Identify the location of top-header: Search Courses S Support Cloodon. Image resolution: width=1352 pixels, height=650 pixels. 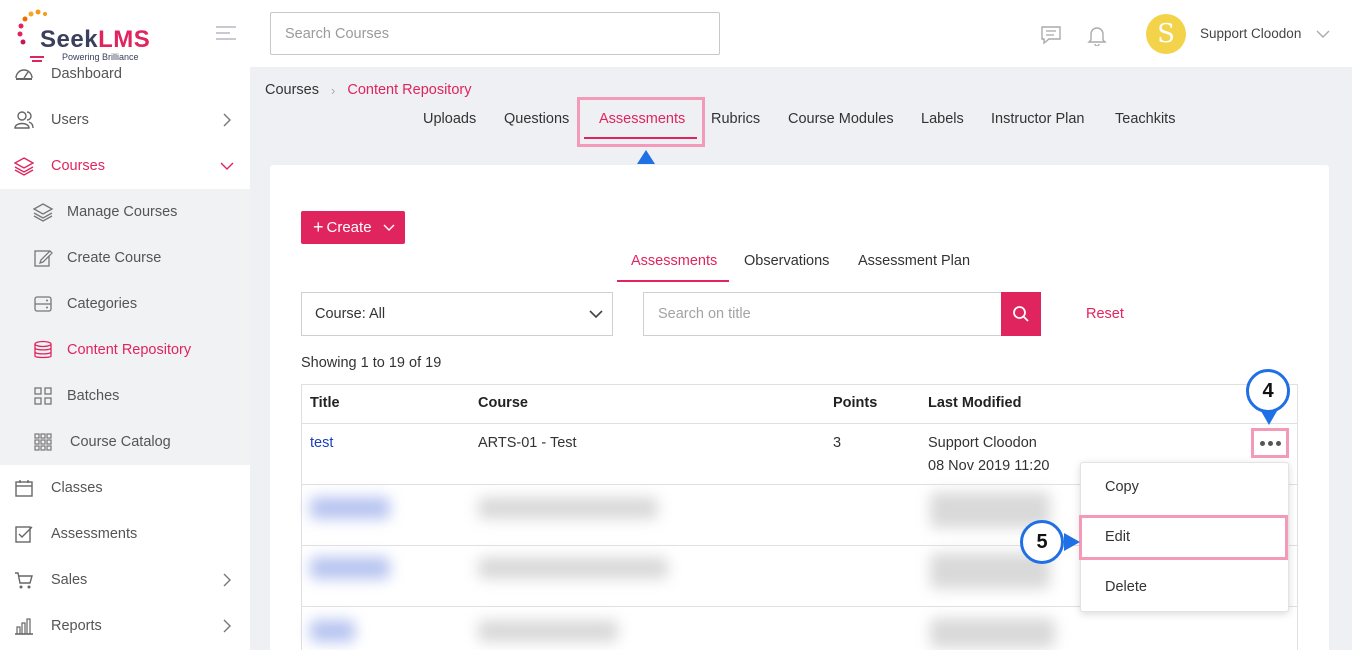
(801, 33).